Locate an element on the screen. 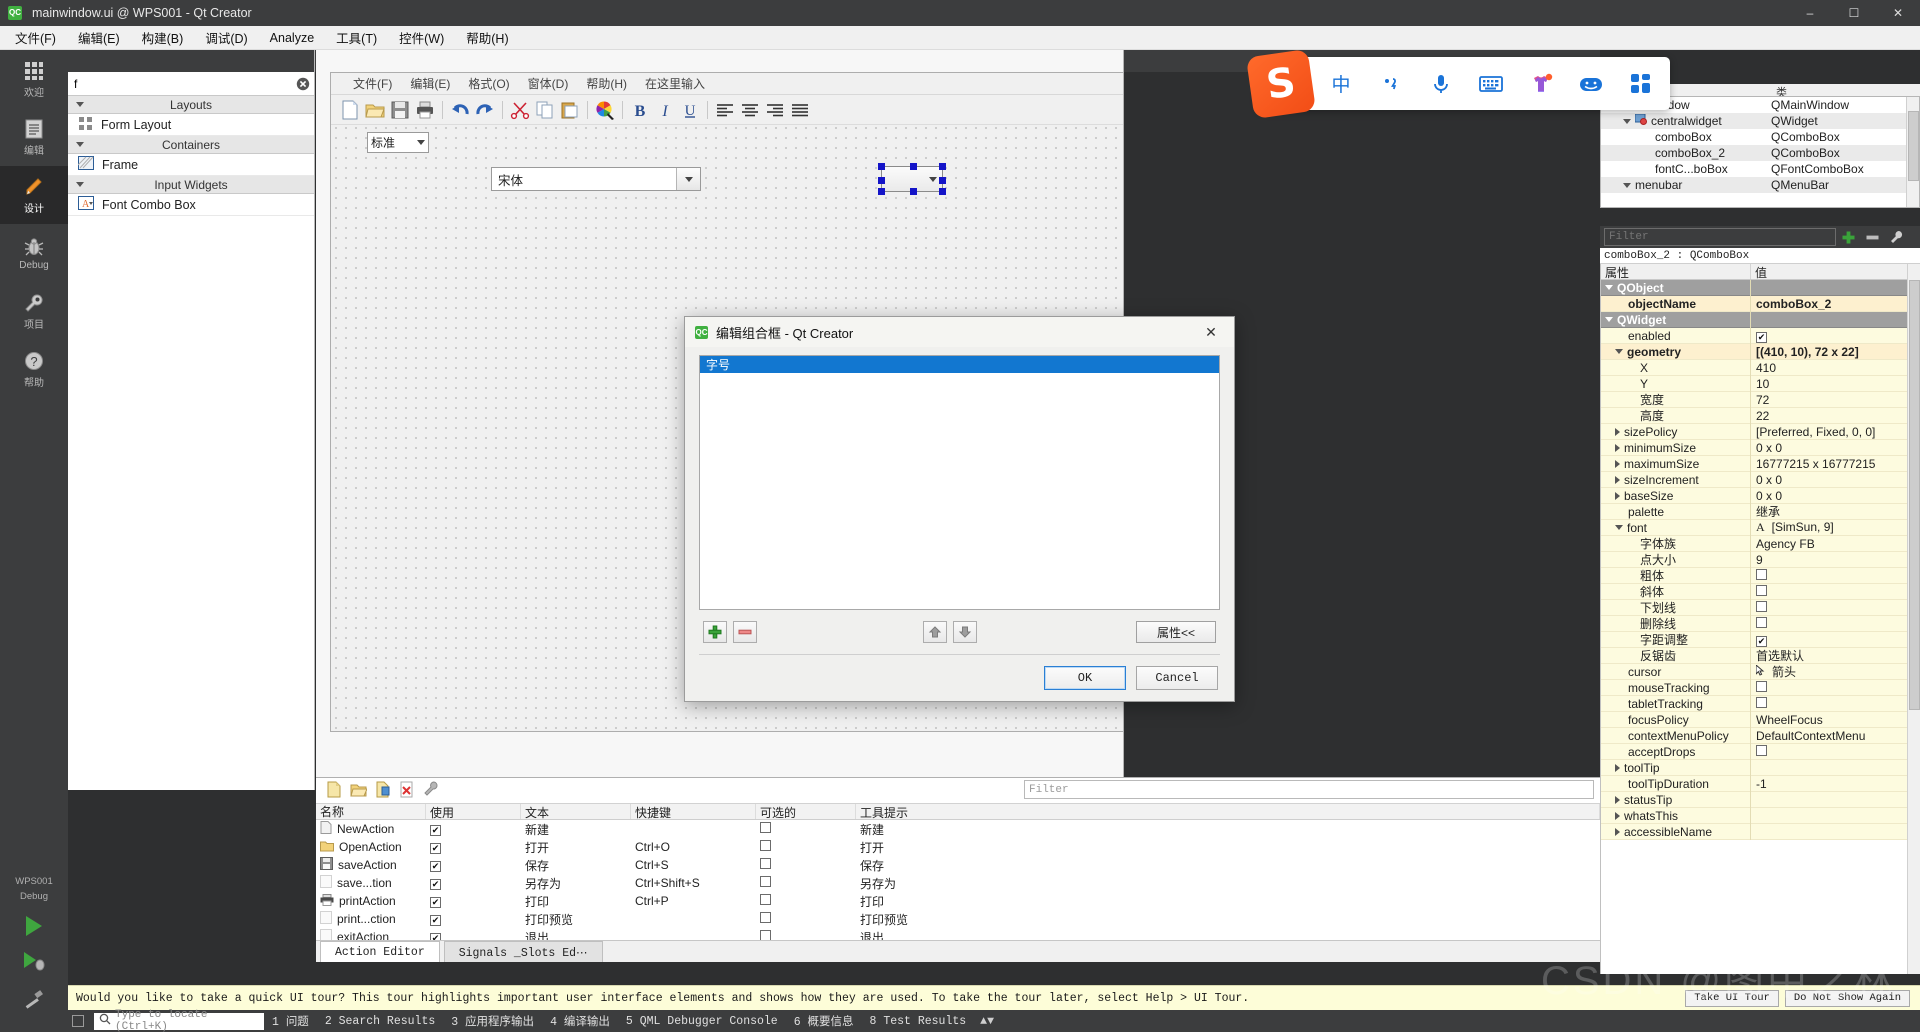 Image resolution: width=1920 pixels, height=1032 pixels. property-row: QObject is located at coordinates (1760, 287).